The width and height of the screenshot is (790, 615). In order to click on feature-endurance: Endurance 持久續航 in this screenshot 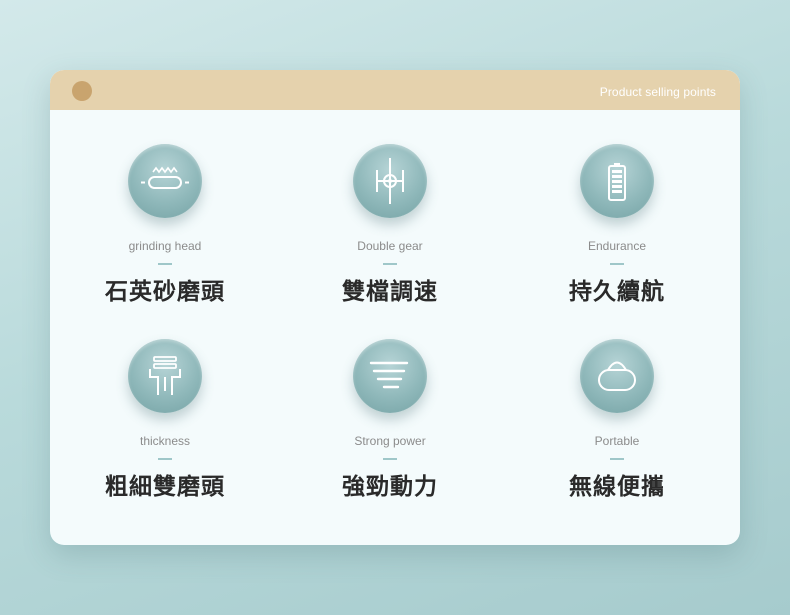, I will do `click(617, 224)`.